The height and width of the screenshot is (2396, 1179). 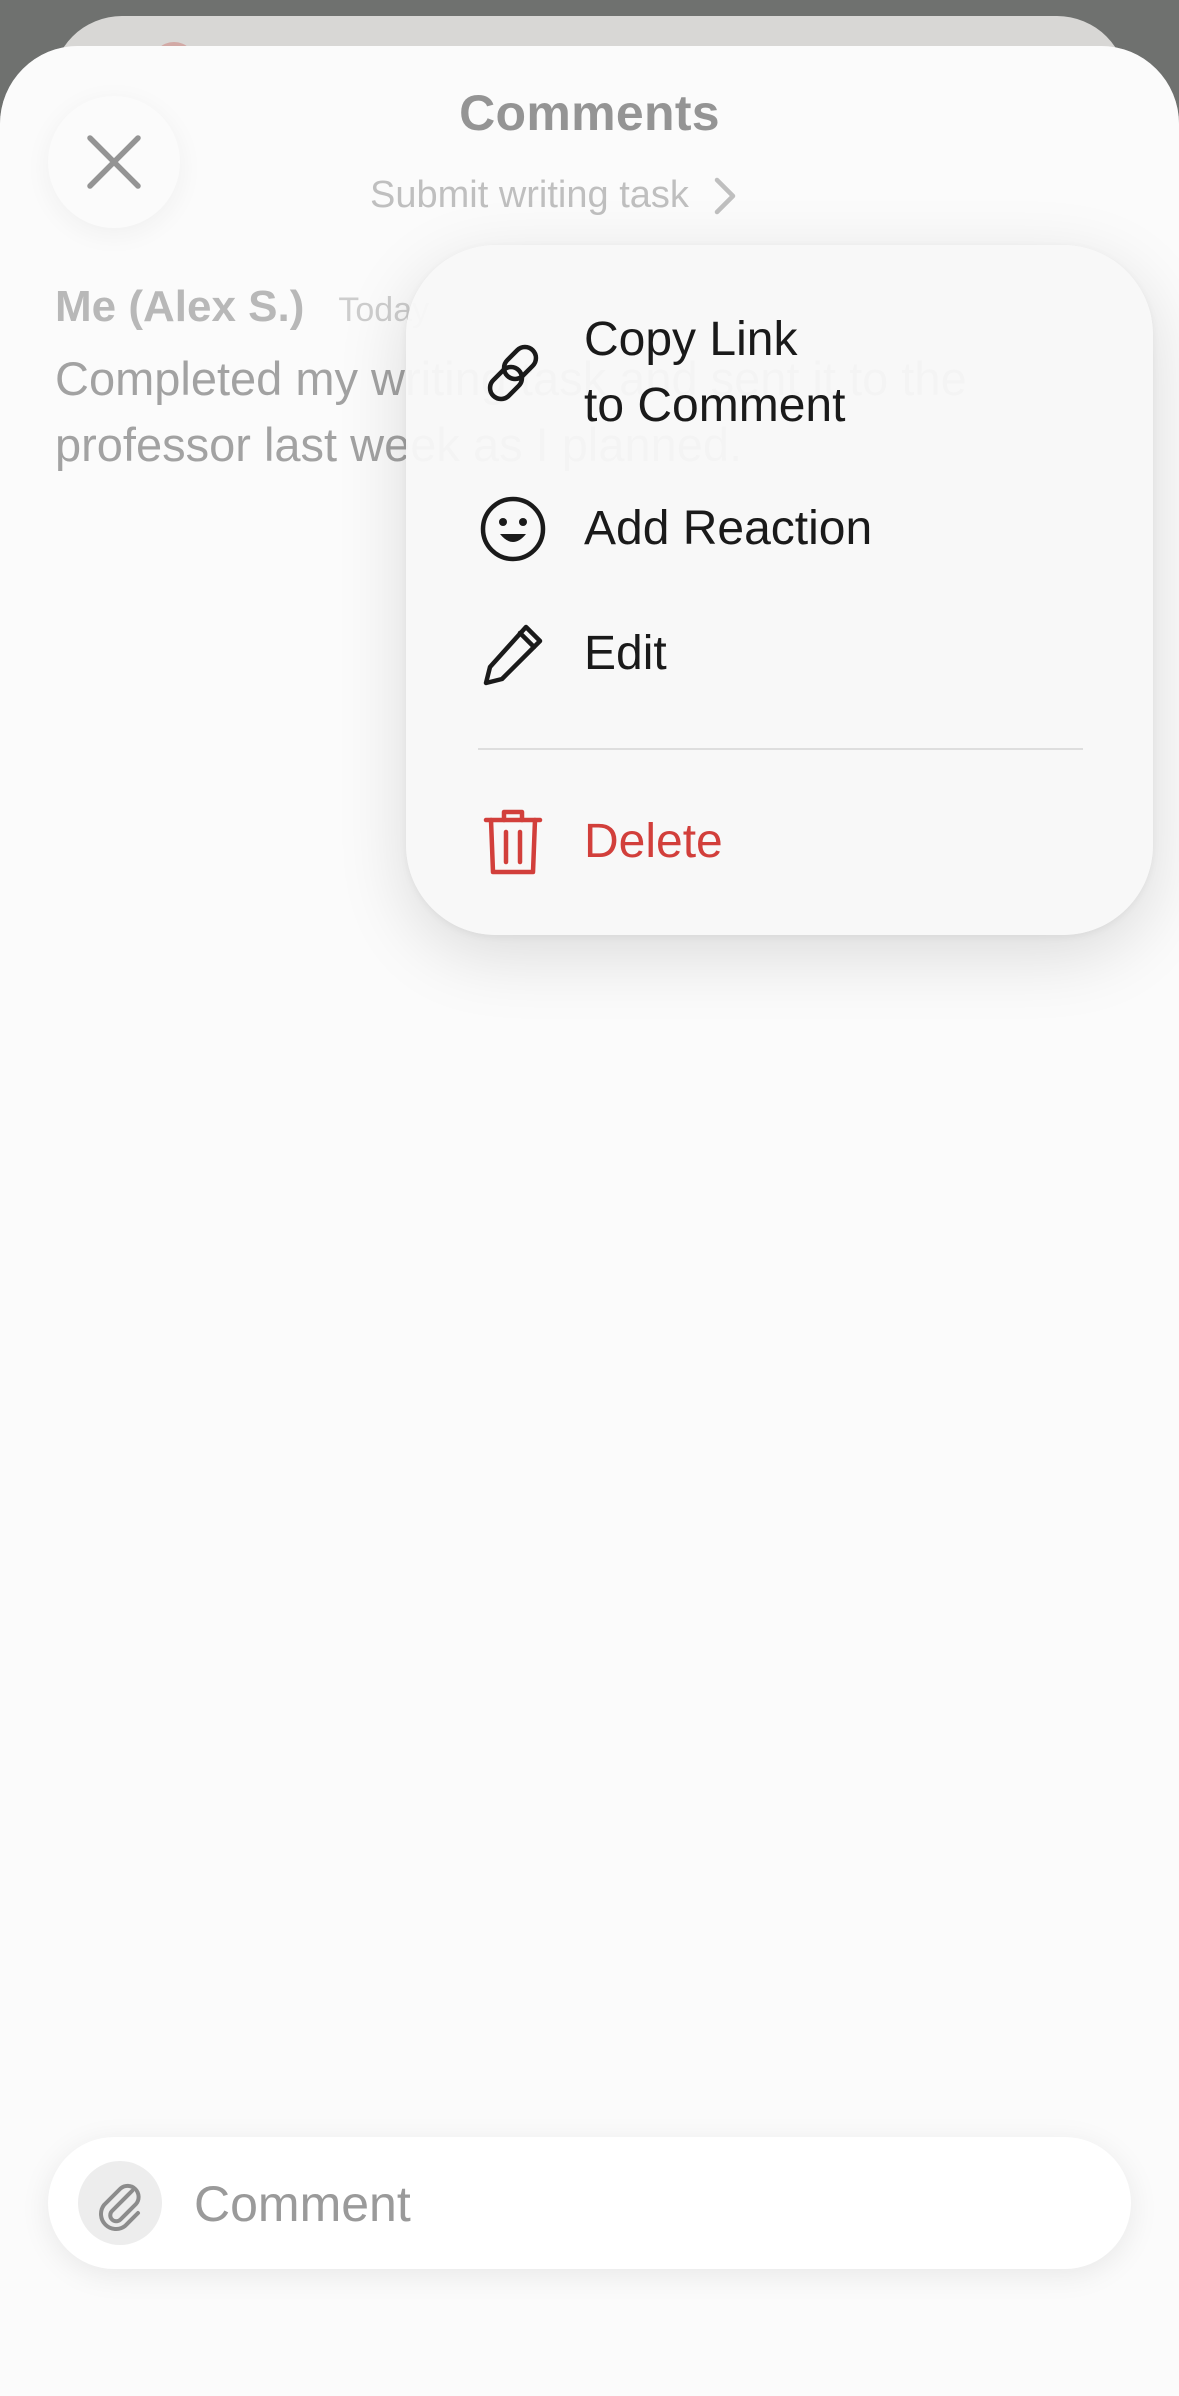 I want to click on task-name: Submit writing task, so click(x=529, y=195).